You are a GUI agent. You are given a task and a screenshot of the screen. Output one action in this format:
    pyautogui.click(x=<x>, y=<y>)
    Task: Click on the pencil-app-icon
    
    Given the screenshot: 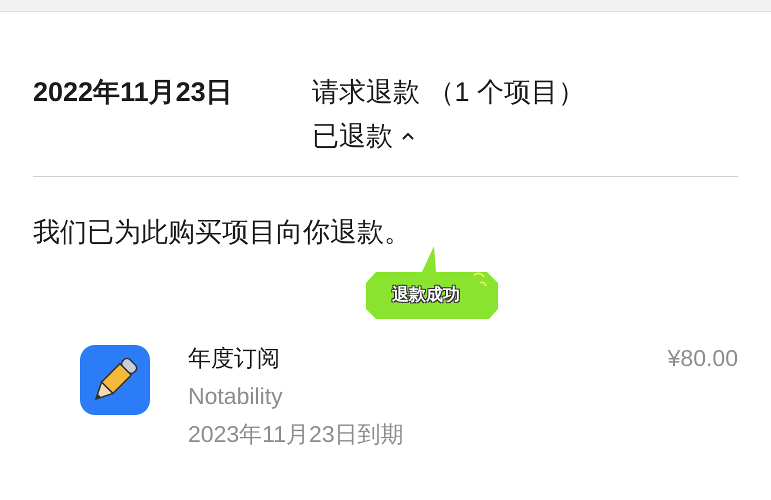 What is the action you would take?
    pyautogui.click(x=115, y=380)
    